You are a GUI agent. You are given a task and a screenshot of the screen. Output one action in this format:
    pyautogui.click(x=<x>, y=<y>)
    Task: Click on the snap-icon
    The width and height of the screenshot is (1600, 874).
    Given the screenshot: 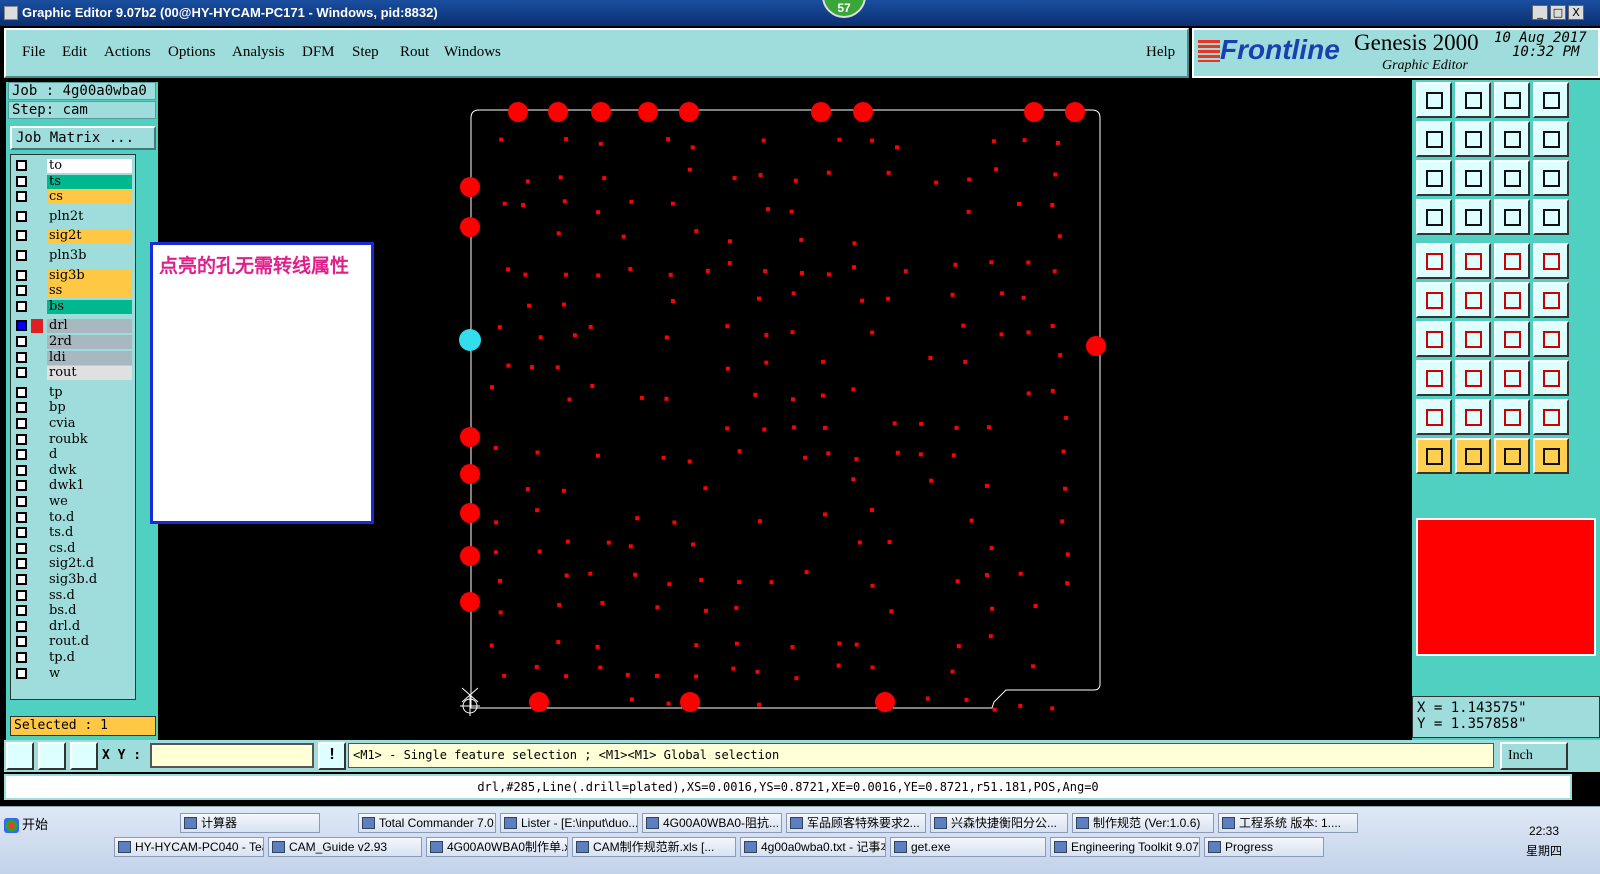 What is the action you would take?
    pyautogui.click(x=20, y=756)
    